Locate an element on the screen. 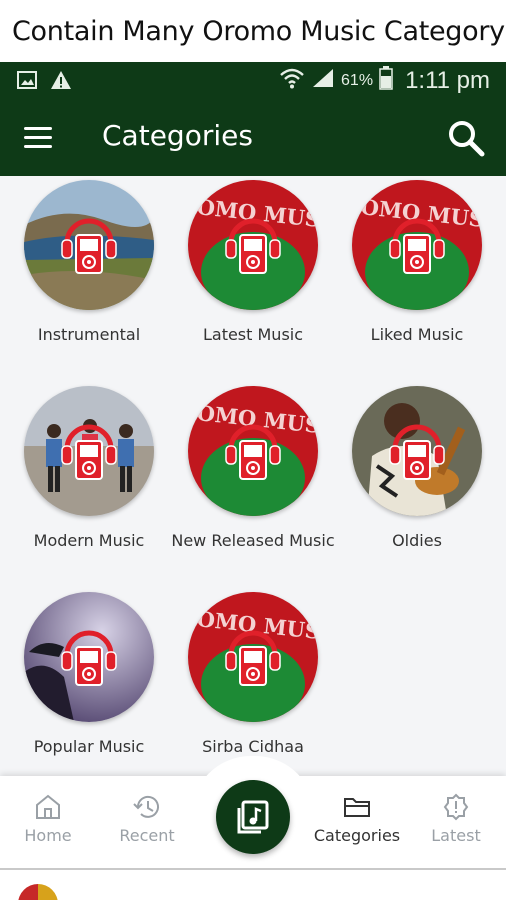  nav-latest: Latest is located at coordinates (456, 818).